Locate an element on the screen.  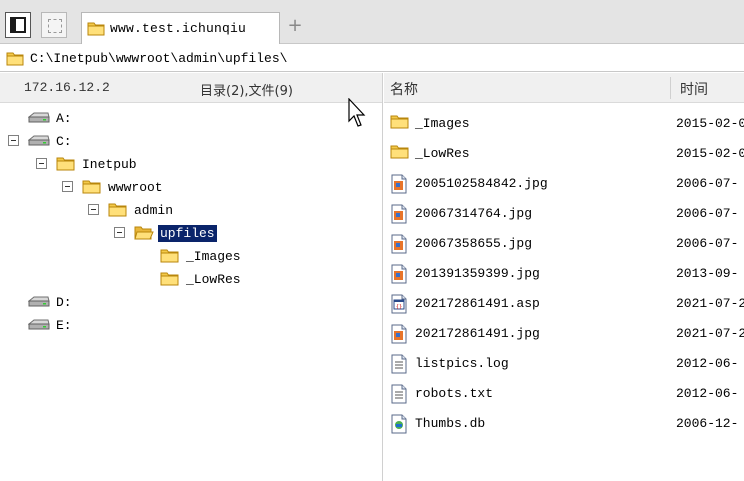
tree-node-label: E: is located at coordinates (64, 325).